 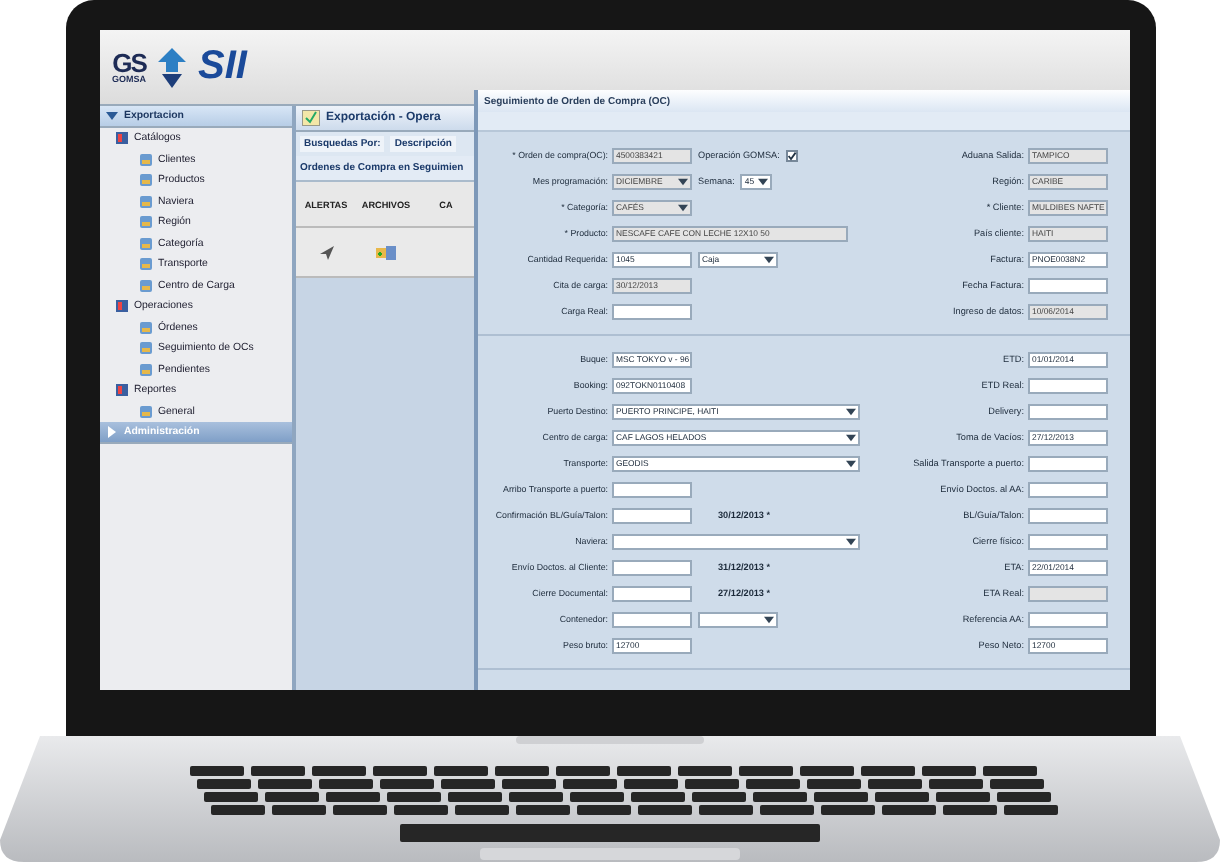 What do you see at coordinates (791, 155) in the screenshot?
I see `checkbox` at bounding box center [791, 155].